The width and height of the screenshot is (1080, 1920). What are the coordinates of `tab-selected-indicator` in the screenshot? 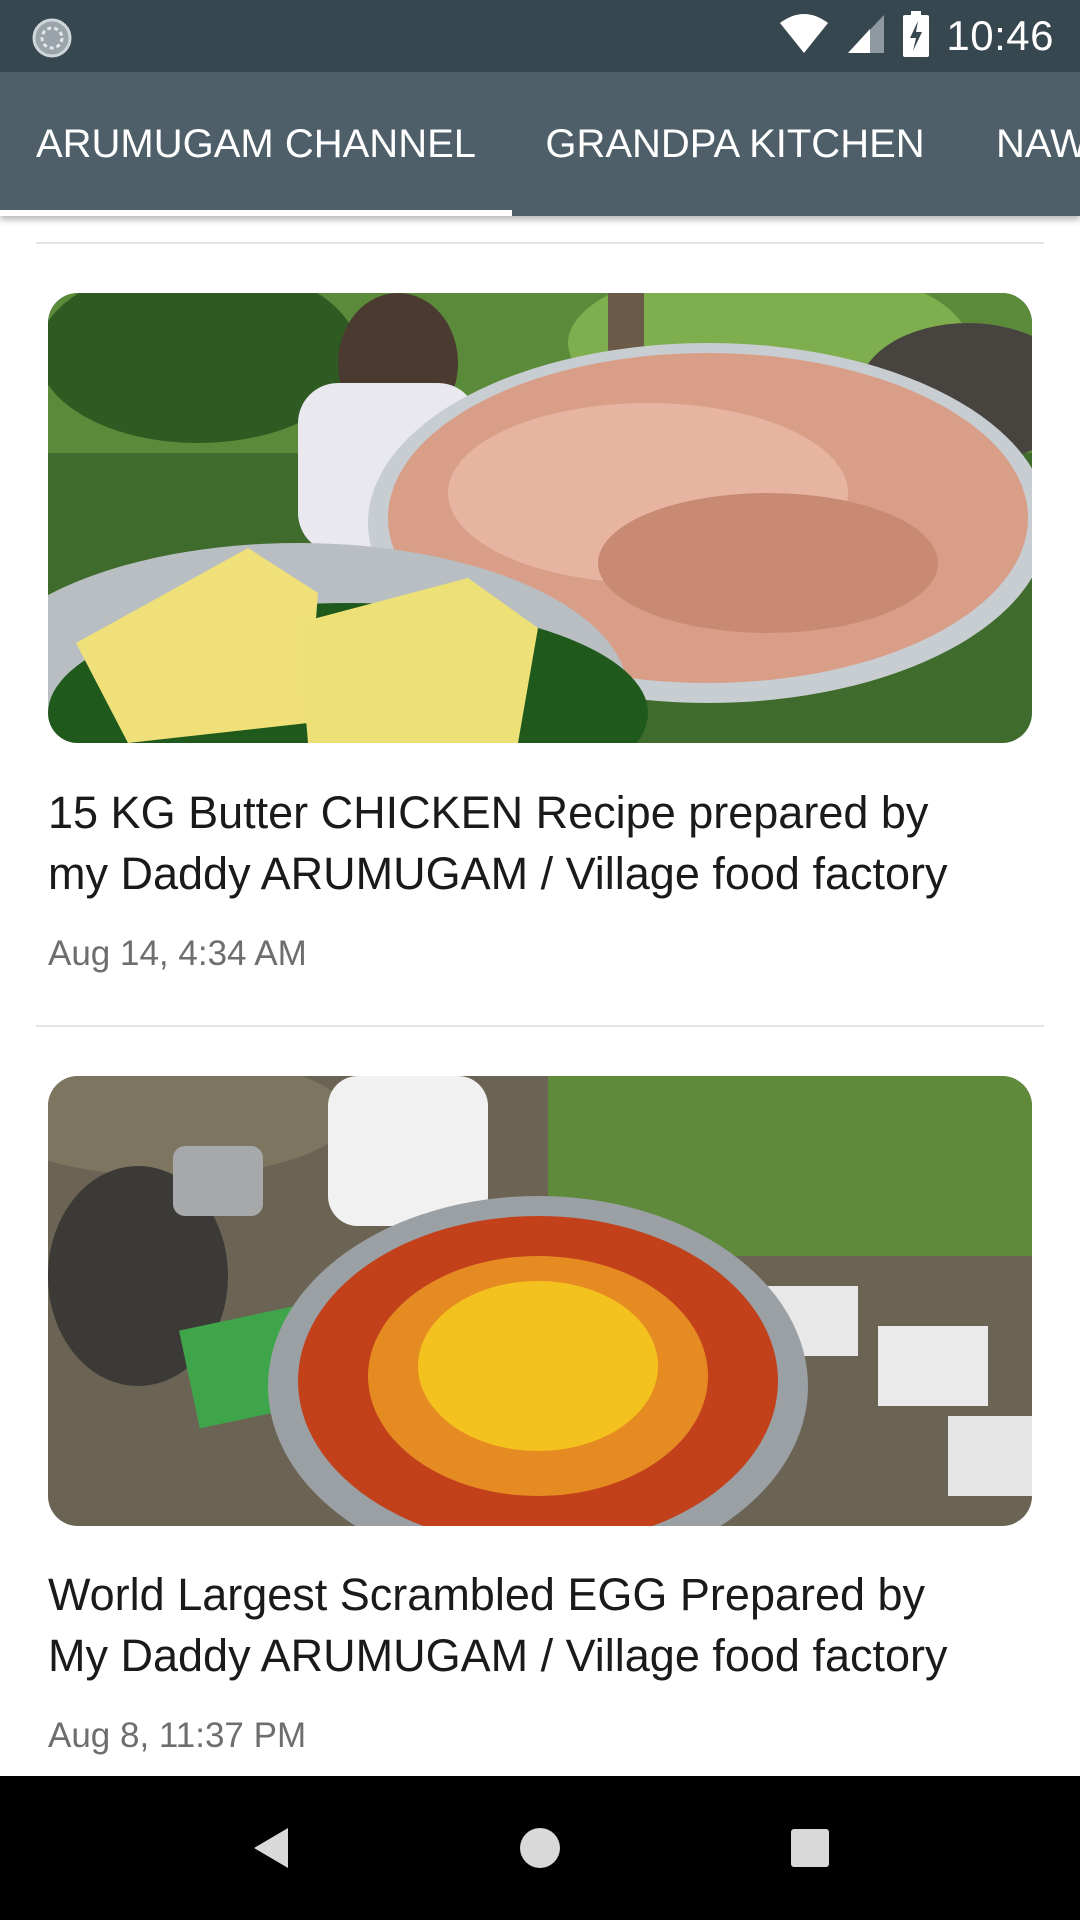 It's located at (256, 213).